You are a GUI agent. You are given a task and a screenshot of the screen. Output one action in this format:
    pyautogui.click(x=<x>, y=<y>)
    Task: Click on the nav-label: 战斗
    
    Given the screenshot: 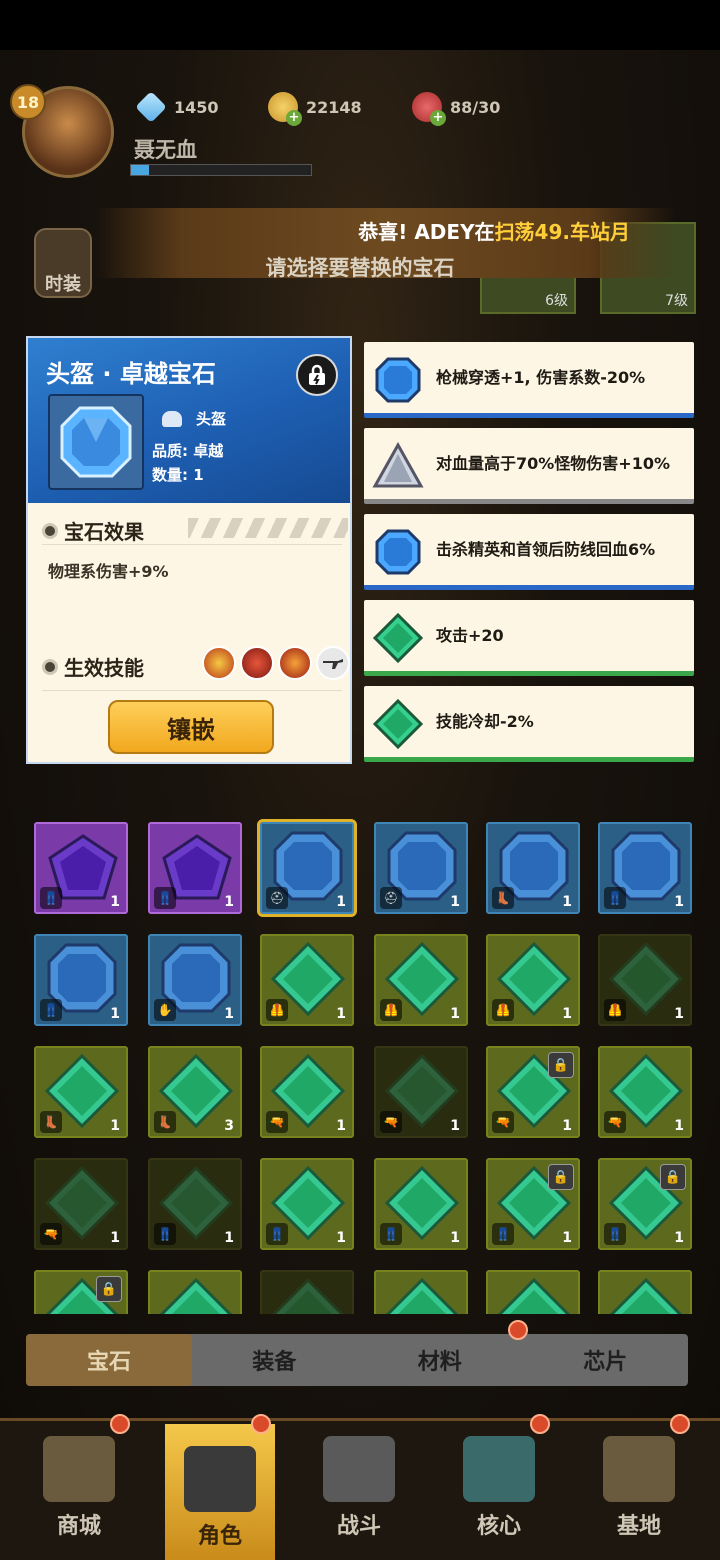 What is the action you would take?
    pyautogui.click(x=358, y=1526)
    